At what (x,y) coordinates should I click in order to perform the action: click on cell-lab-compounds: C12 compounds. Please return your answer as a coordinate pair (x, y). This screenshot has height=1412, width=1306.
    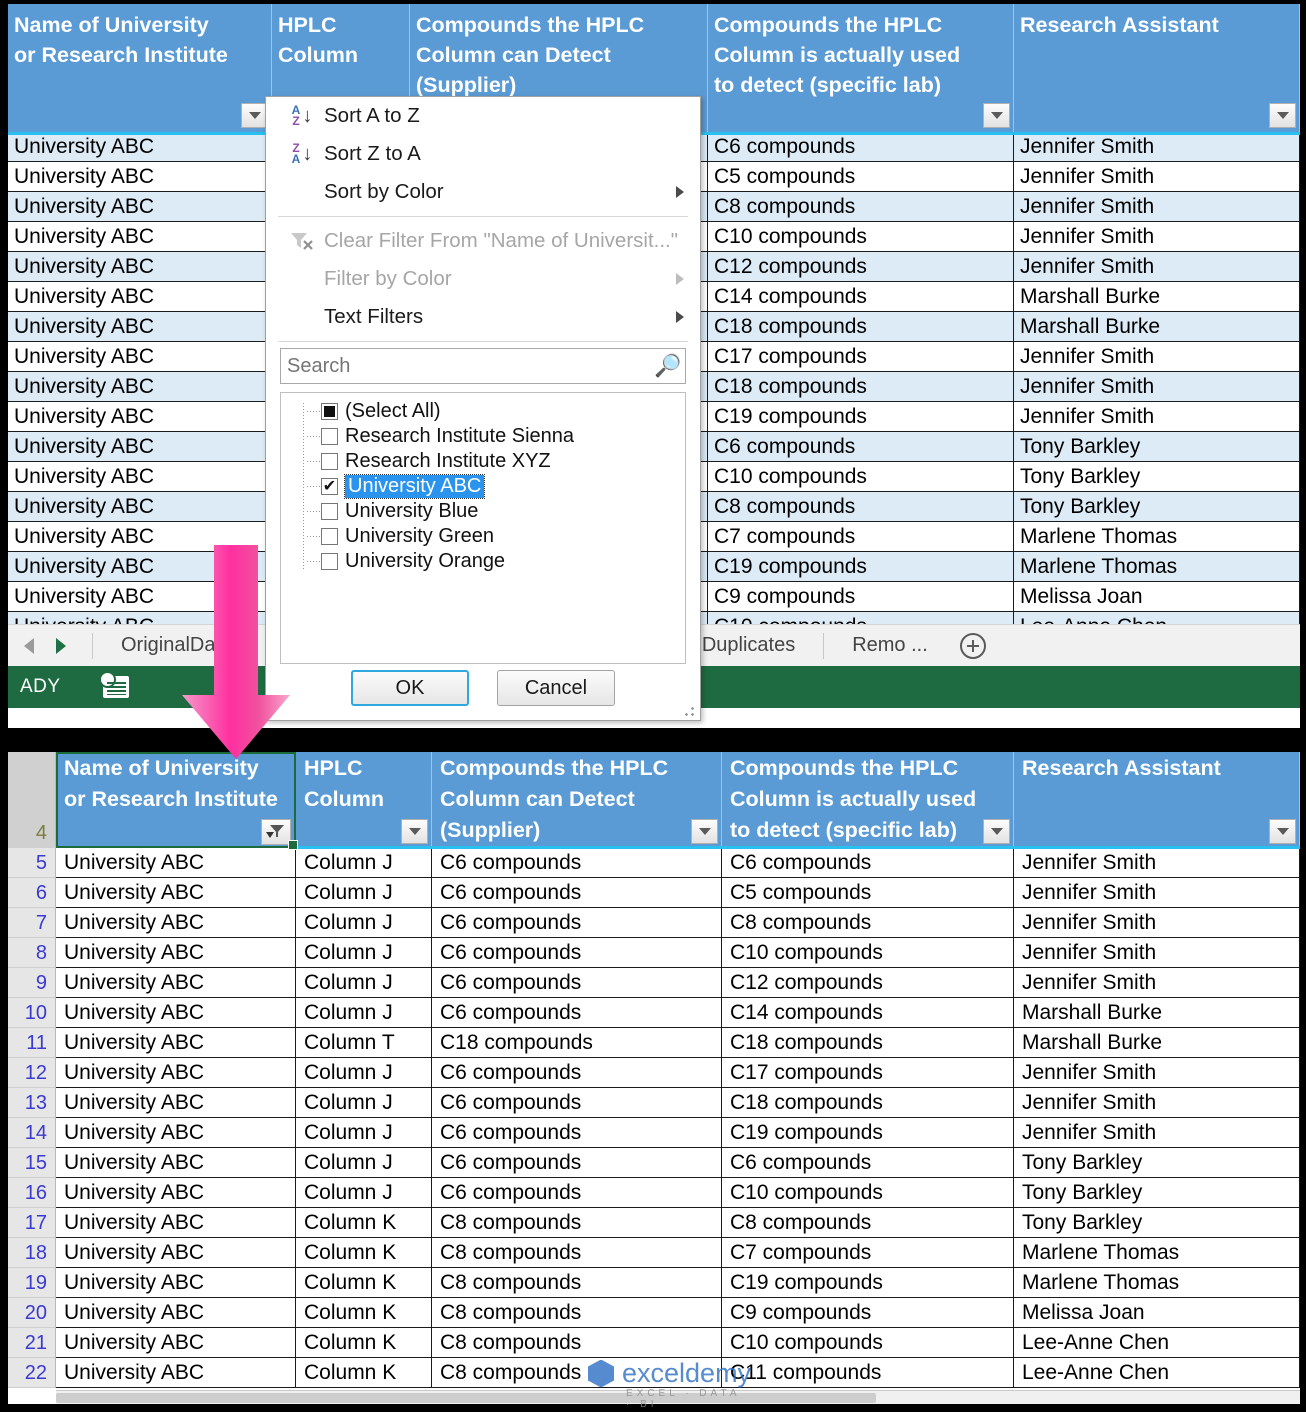
    Looking at the image, I should click on (868, 983).